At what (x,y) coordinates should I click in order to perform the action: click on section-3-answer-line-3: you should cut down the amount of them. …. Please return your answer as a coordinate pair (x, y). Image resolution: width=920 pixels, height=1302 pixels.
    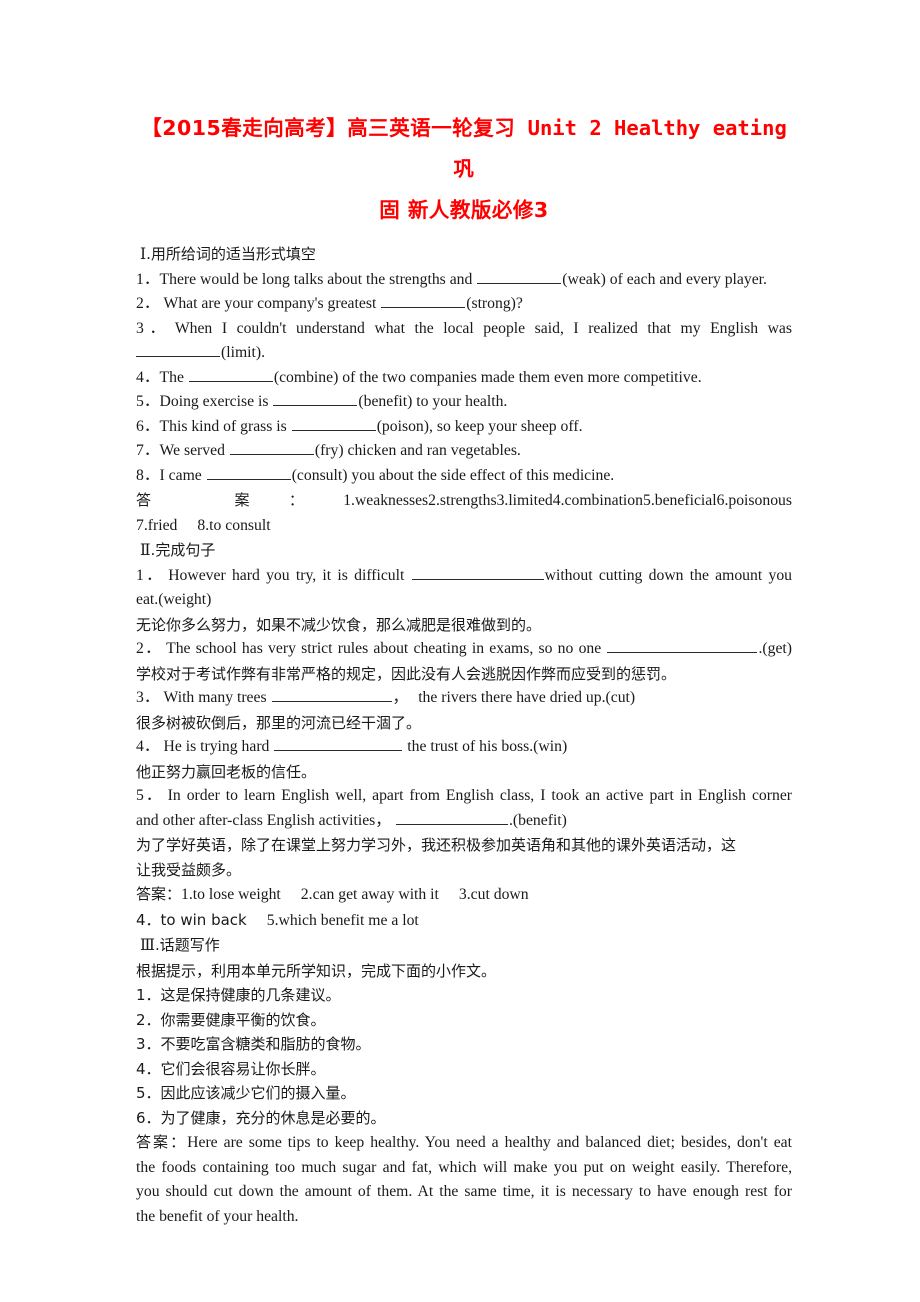
    Looking at the image, I should click on (464, 1191).